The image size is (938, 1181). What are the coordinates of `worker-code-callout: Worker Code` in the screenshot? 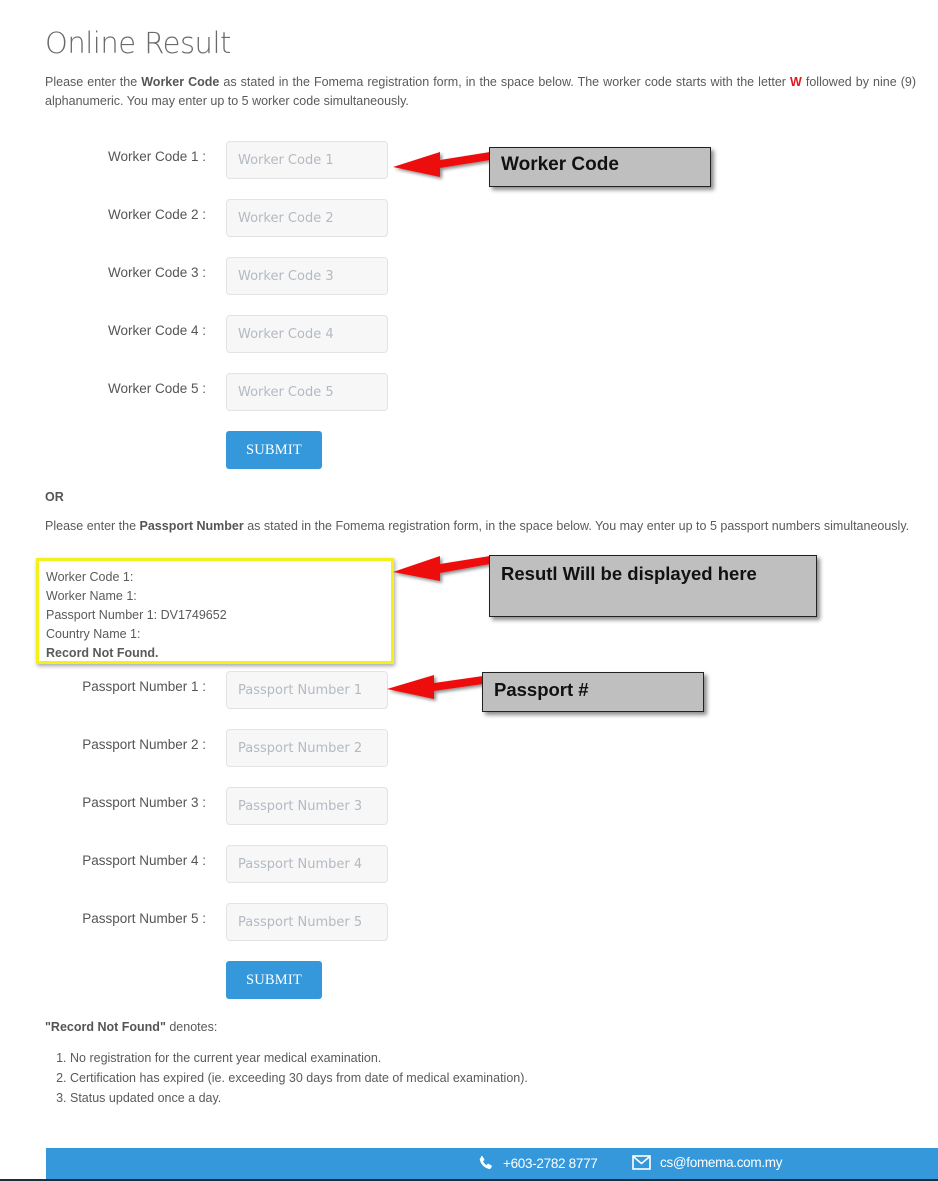 It's located at (600, 167).